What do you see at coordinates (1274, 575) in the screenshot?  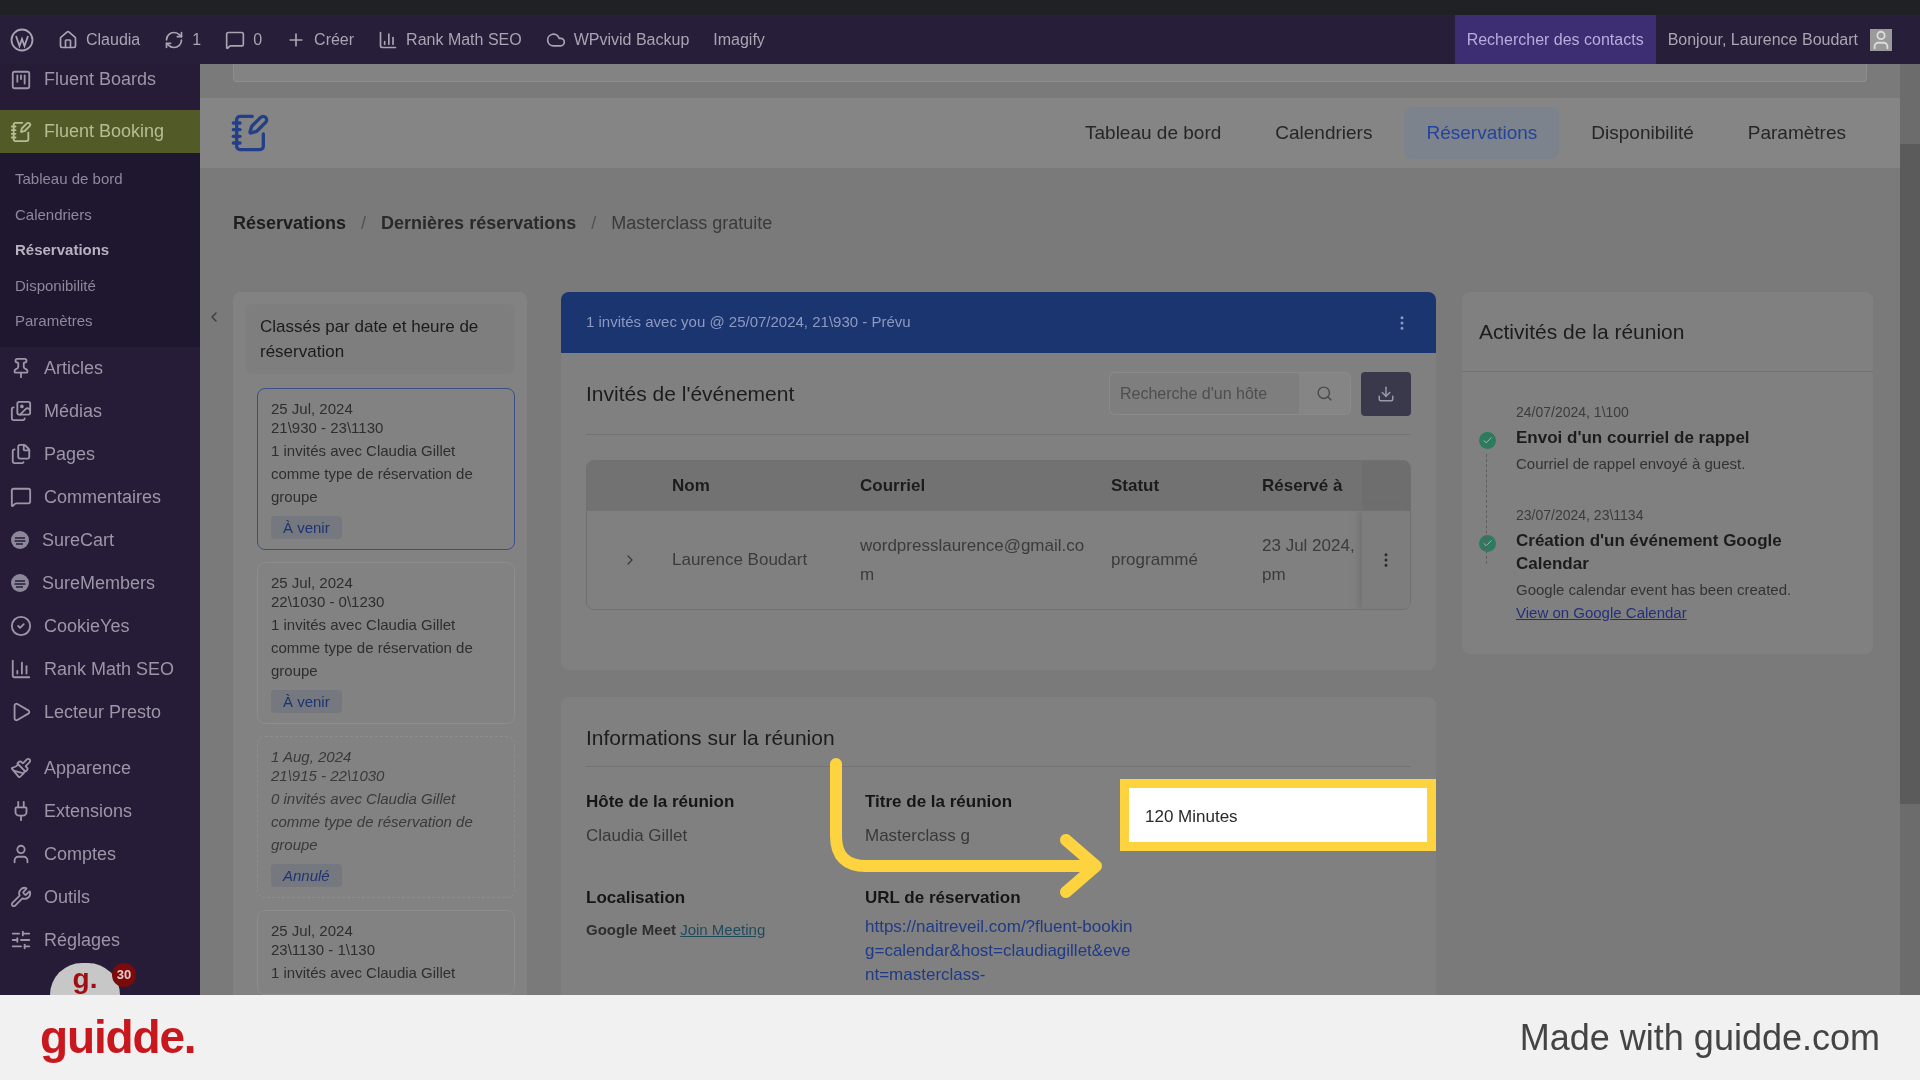 I see `table-cell-text: pm` at bounding box center [1274, 575].